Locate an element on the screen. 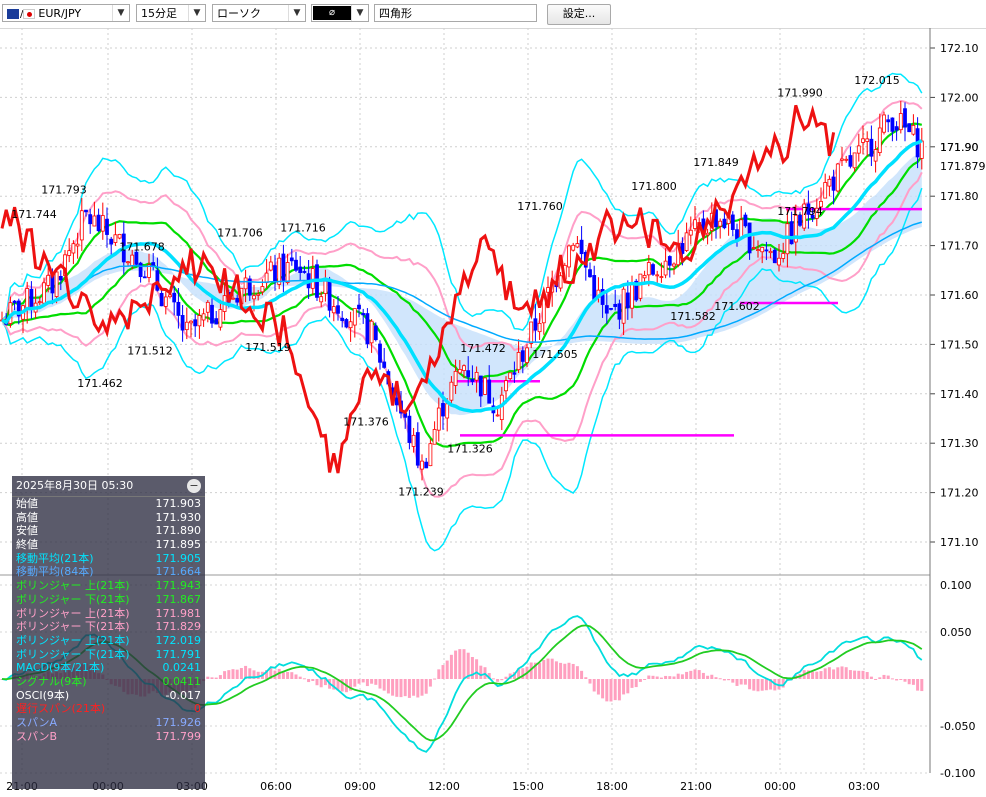  shape-name-field: 四角形 is located at coordinates (455, 13).